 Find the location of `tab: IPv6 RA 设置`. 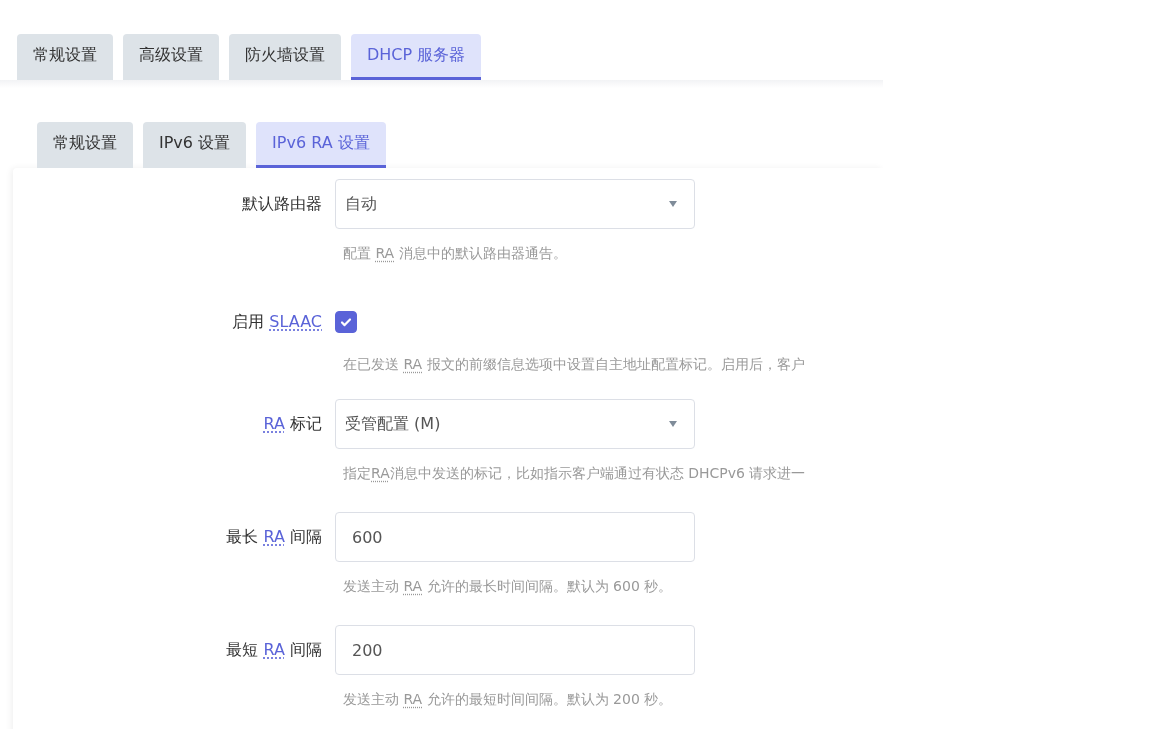

tab: IPv6 RA 设置 is located at coordinates (321, 145).